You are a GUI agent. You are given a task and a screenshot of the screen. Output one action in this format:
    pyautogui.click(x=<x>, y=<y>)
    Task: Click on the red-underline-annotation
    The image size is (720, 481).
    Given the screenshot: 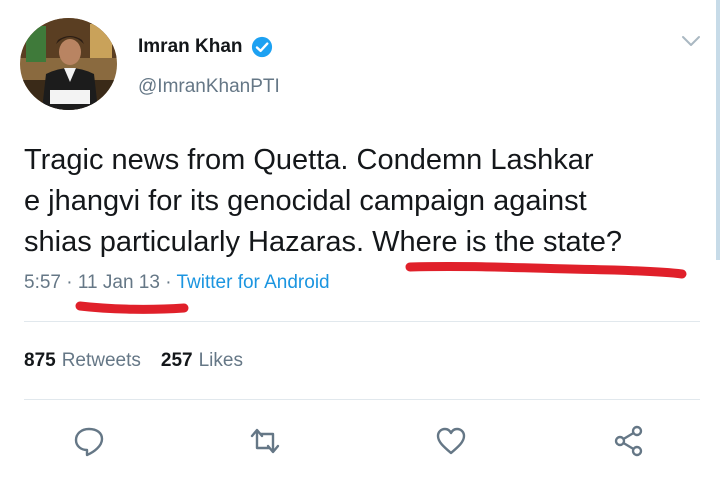 What is the action you would take?
    pyautogui.click(x=132, y=307)
    